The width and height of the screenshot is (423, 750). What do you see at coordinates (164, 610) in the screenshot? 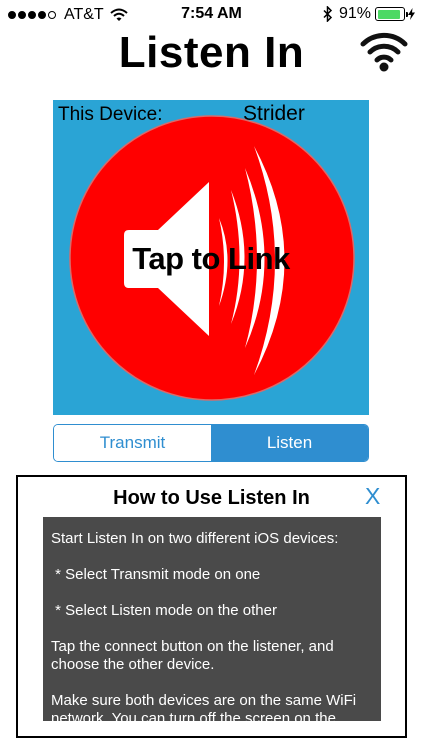
I see `help-line: * Select Listen mode on the other` at bounding box center [164, 610].